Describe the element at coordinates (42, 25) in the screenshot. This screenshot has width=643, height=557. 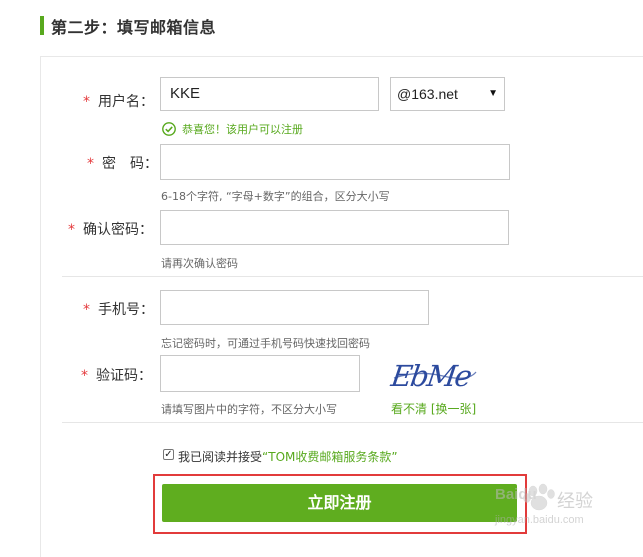
I see `section-accent-bar` at that location.